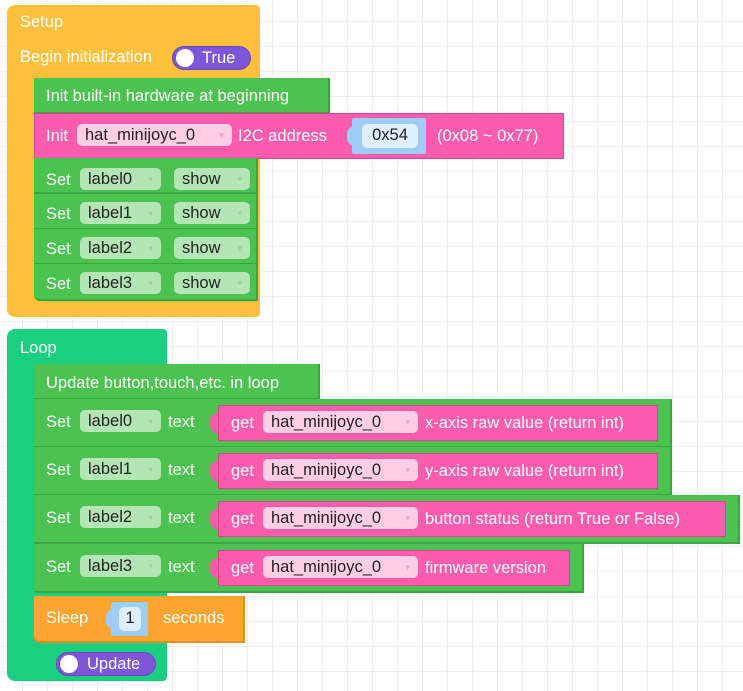 The image size is (743, 691). What do you see at coordinates (219, 58) in the screenshot?
I see `toggle-label: True` at bounding box center [219, 58].